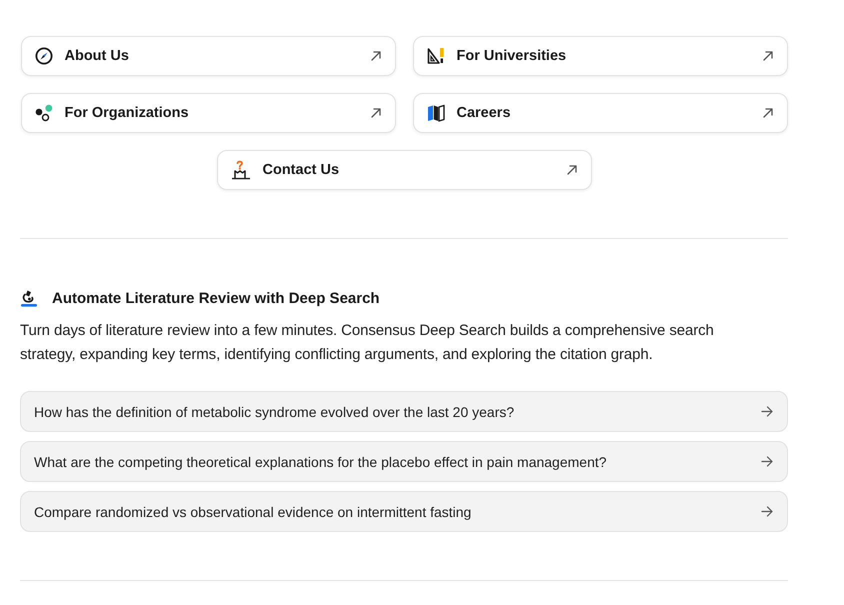 The height and width of the screenshot is (605, 844). I want to click on map-icon, so click(435, 113).